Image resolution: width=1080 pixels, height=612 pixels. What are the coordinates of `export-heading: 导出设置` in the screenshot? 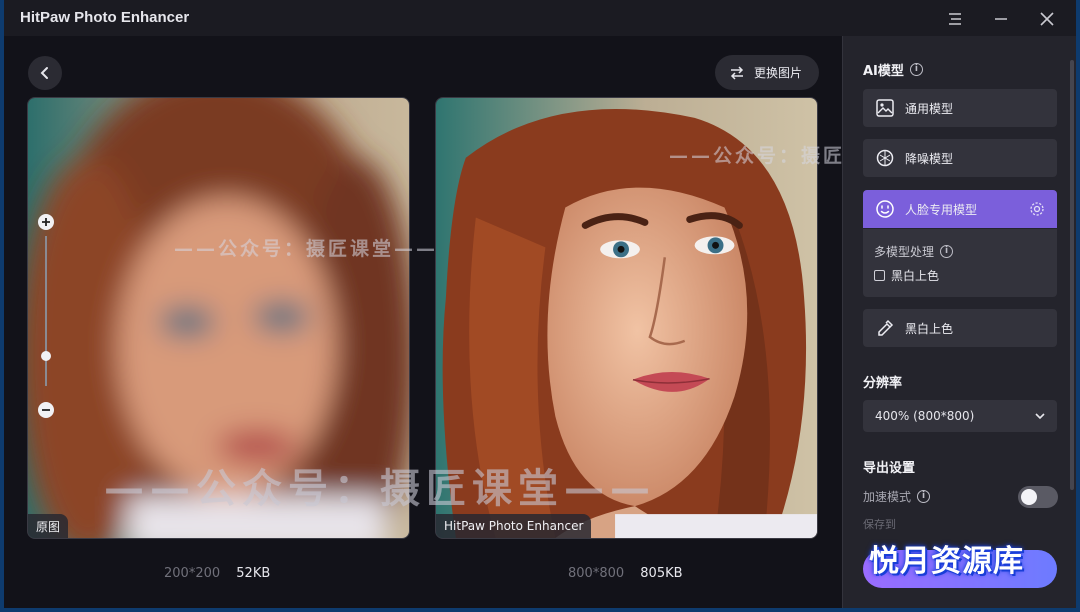 It's located at (889, 466).